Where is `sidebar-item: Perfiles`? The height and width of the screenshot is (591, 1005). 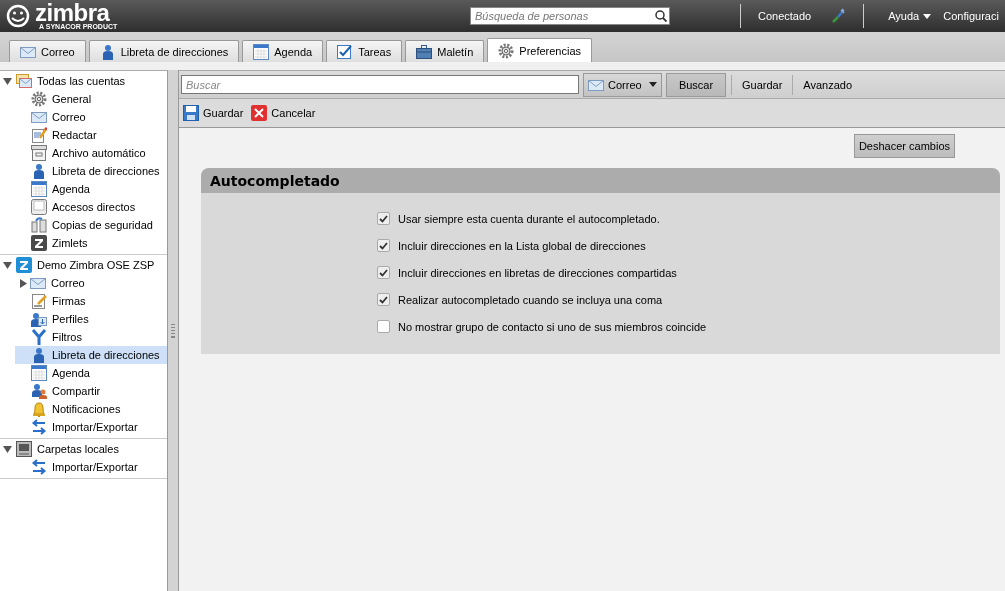 sidebar-item: Perfiles is located at coordinates (83, 319).